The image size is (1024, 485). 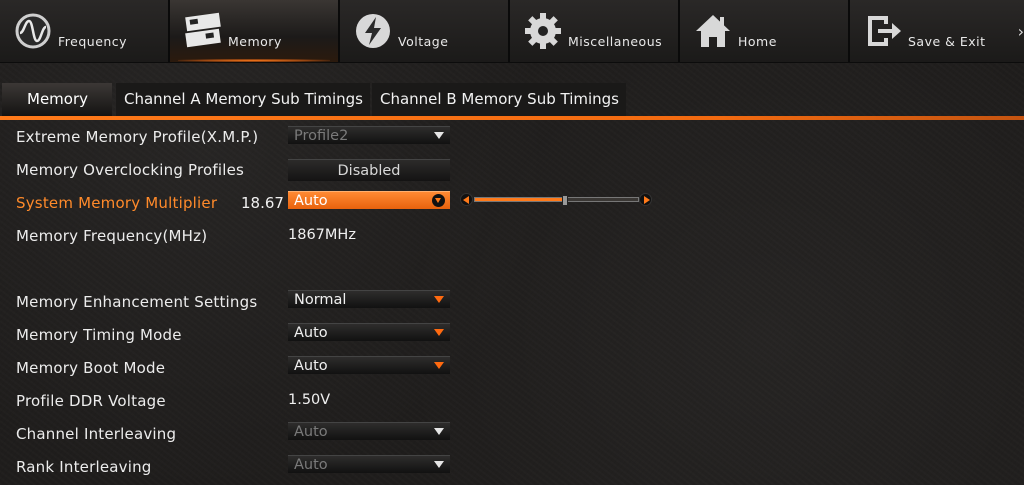 I want to click on multiplier-ratio: 18.67, so click(x=262, y=203).